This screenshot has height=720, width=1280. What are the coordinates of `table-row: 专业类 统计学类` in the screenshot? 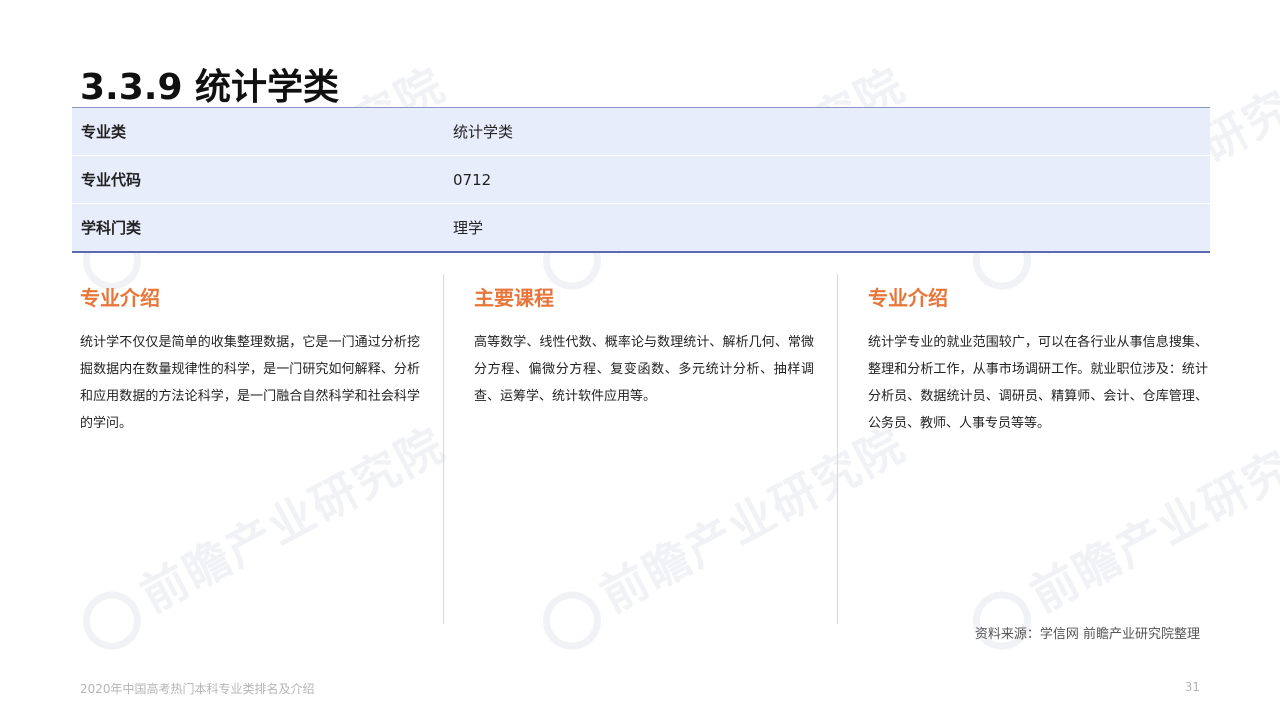 It's located at (641, 132).